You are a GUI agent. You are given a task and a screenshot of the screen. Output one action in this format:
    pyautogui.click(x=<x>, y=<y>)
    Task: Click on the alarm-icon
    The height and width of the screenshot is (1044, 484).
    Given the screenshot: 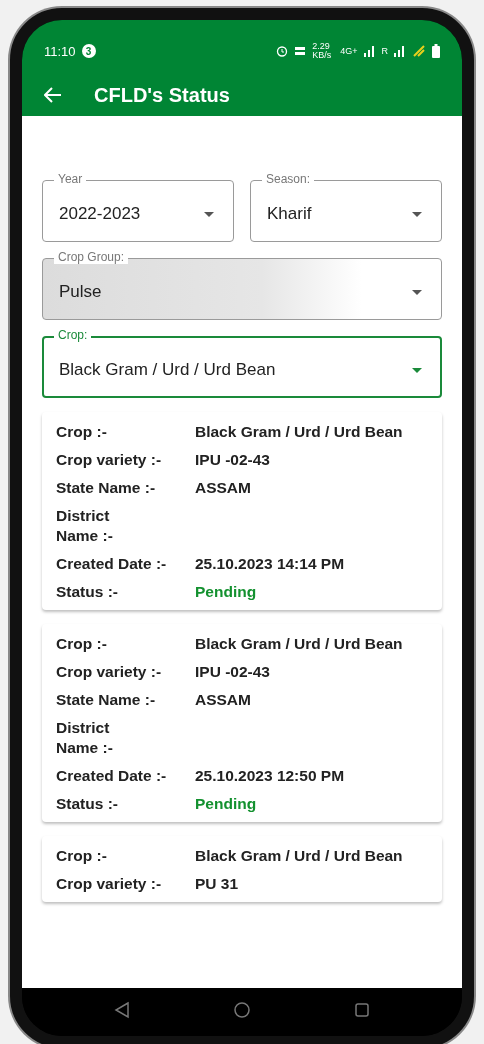 What is the action you would take?
    pyautogui.click(x=282, y=51)
    